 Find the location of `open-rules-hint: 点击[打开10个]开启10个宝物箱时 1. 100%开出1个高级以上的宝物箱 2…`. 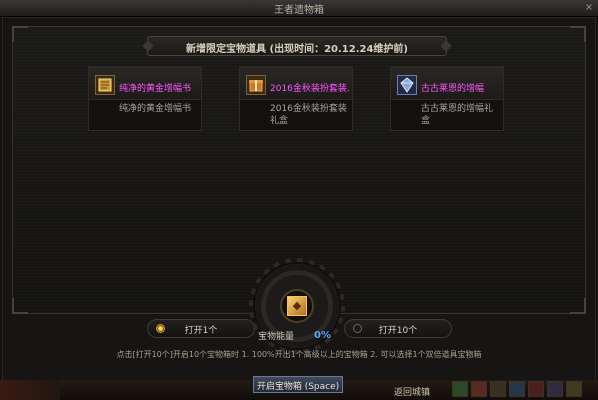

open-rules-hint: 点击[打开10个]开启10个宝物箱时 1. 100%开出1个高级以上的宝物箱 2… is located at coordinates (299, 354).